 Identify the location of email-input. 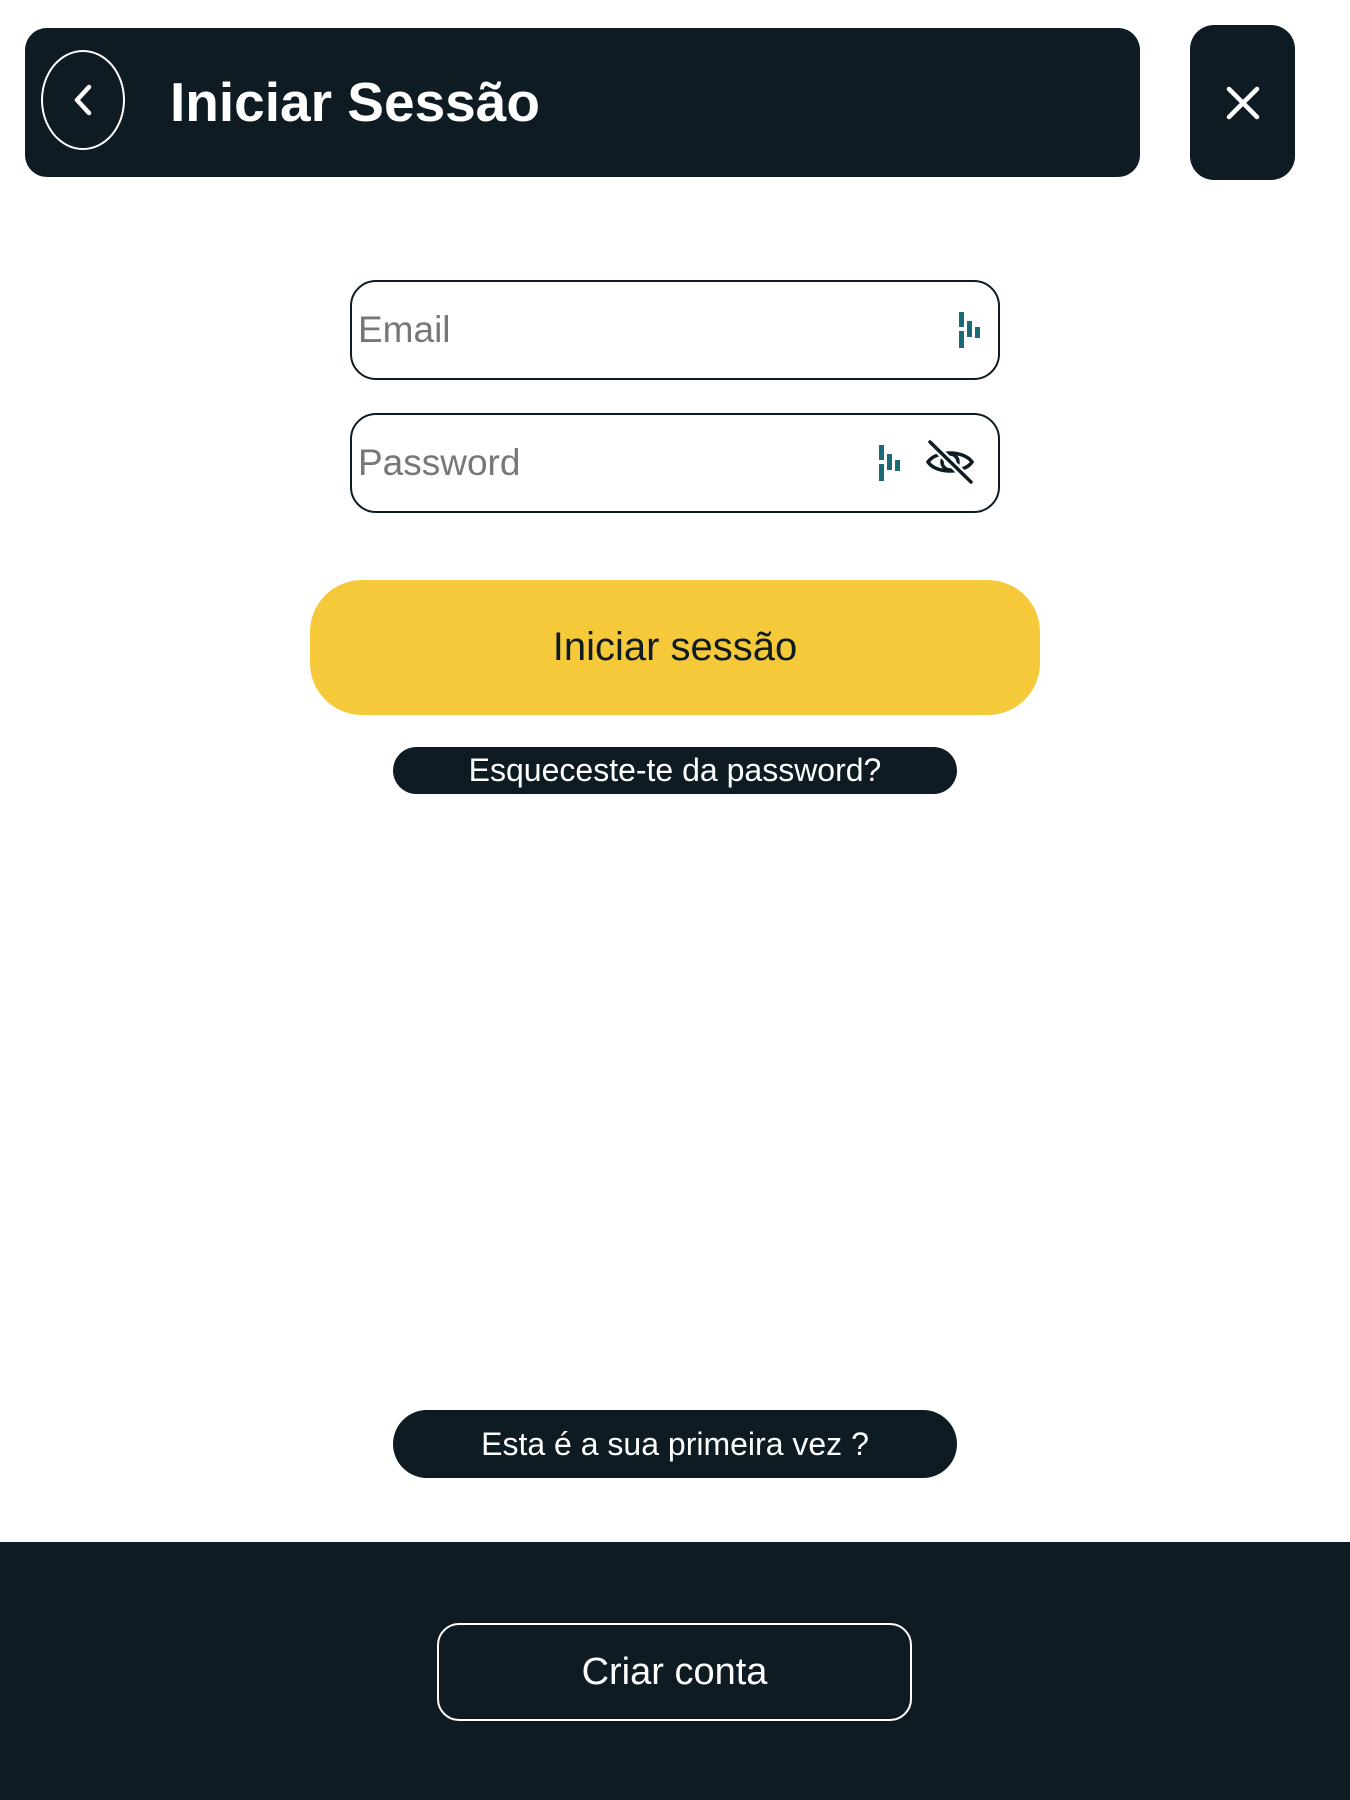
(638, 330).